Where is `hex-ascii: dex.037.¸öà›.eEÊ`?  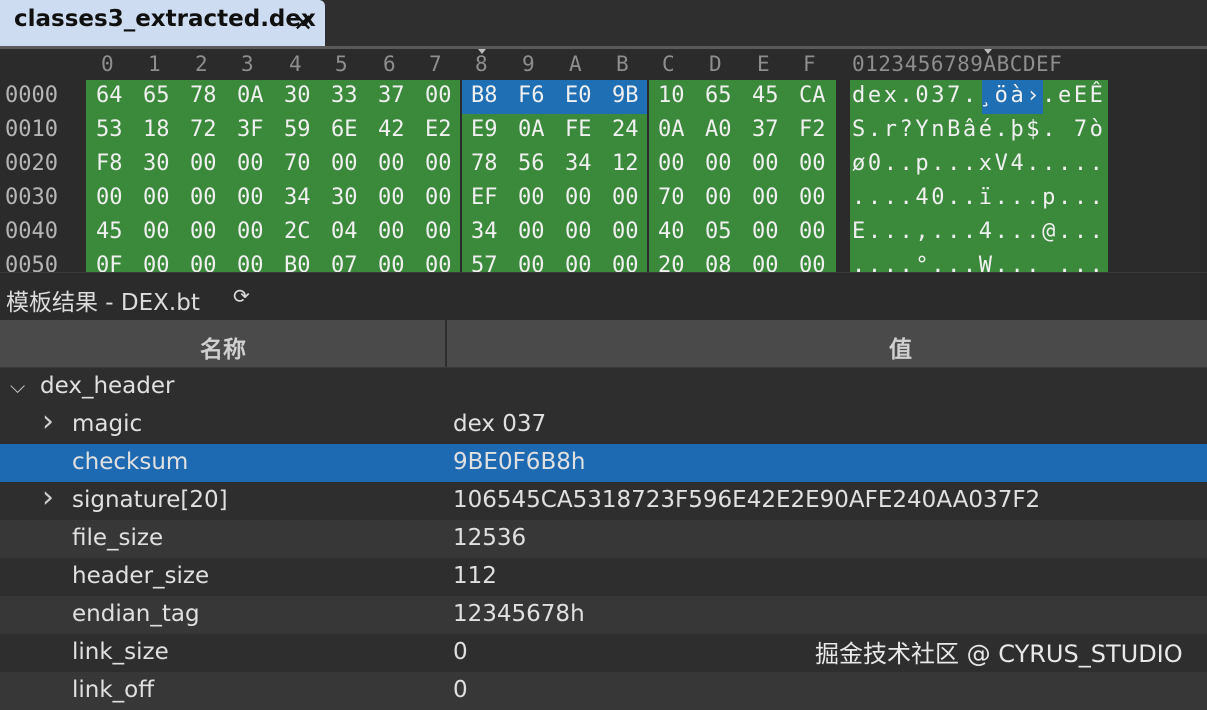
hex-ascii: dex.037.¸öà›.eEÊ is located at coordinates (979, 95).